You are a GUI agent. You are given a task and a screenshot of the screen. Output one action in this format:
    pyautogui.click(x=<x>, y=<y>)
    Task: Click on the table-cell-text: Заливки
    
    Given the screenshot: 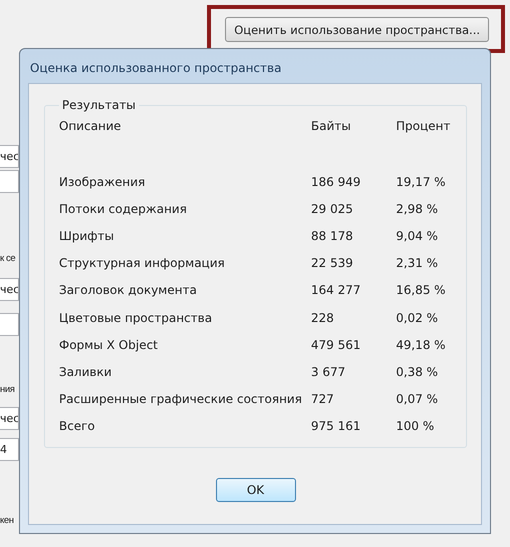 What is the action you would take?
    pyautogui.click(x=86, y=372)
    